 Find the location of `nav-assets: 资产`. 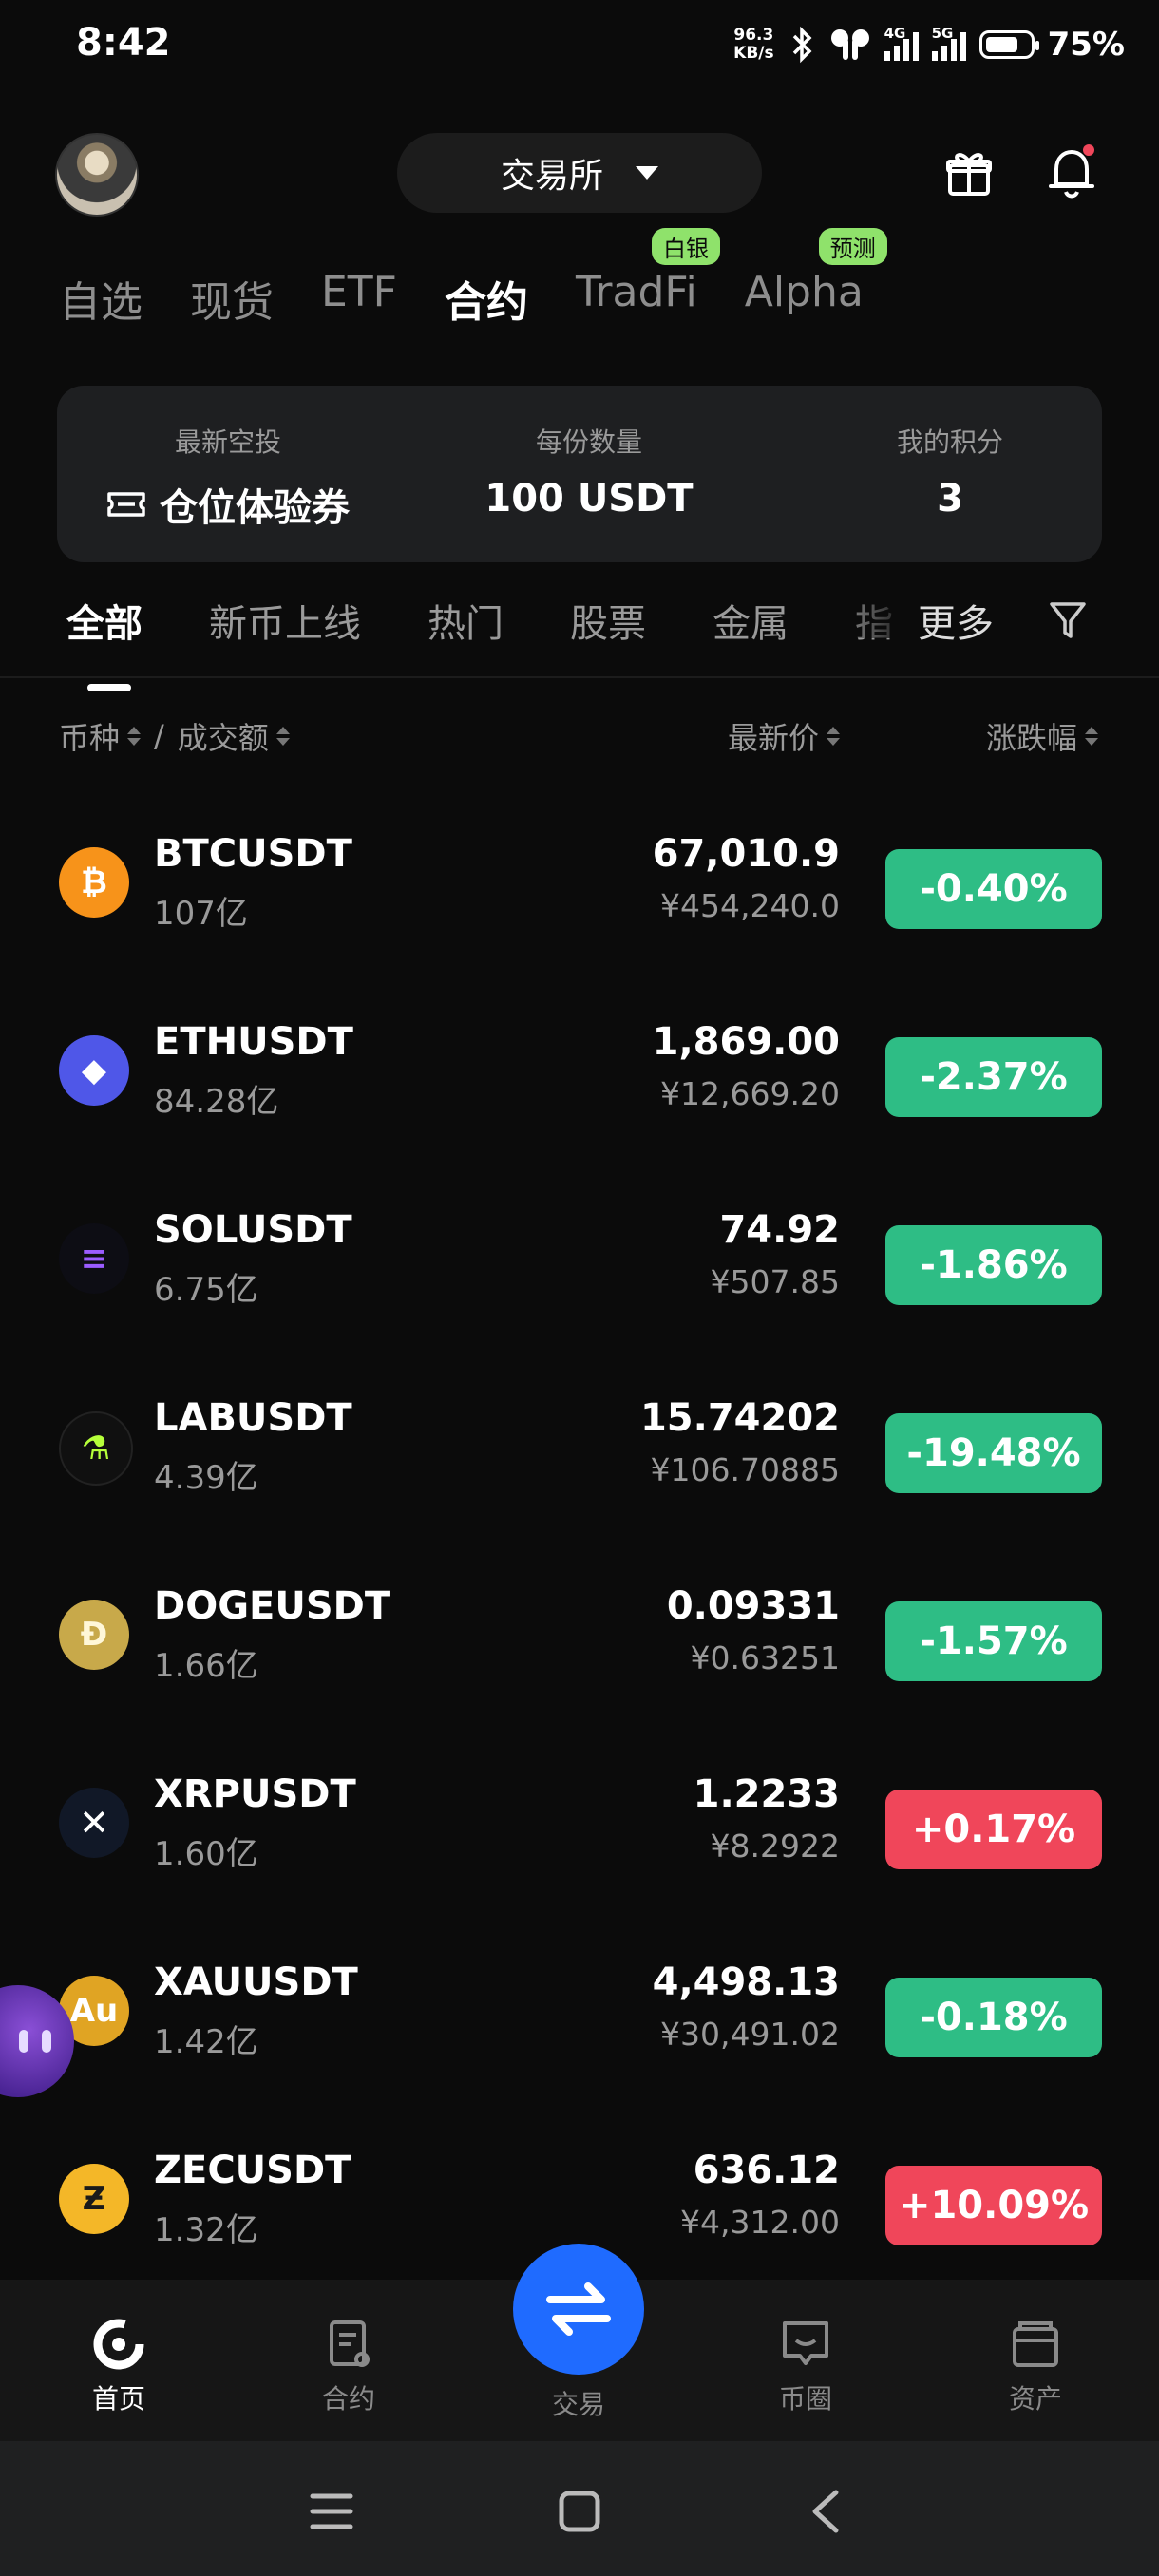

nav-assets: 资产 is located at coordinates (1035, 2367).